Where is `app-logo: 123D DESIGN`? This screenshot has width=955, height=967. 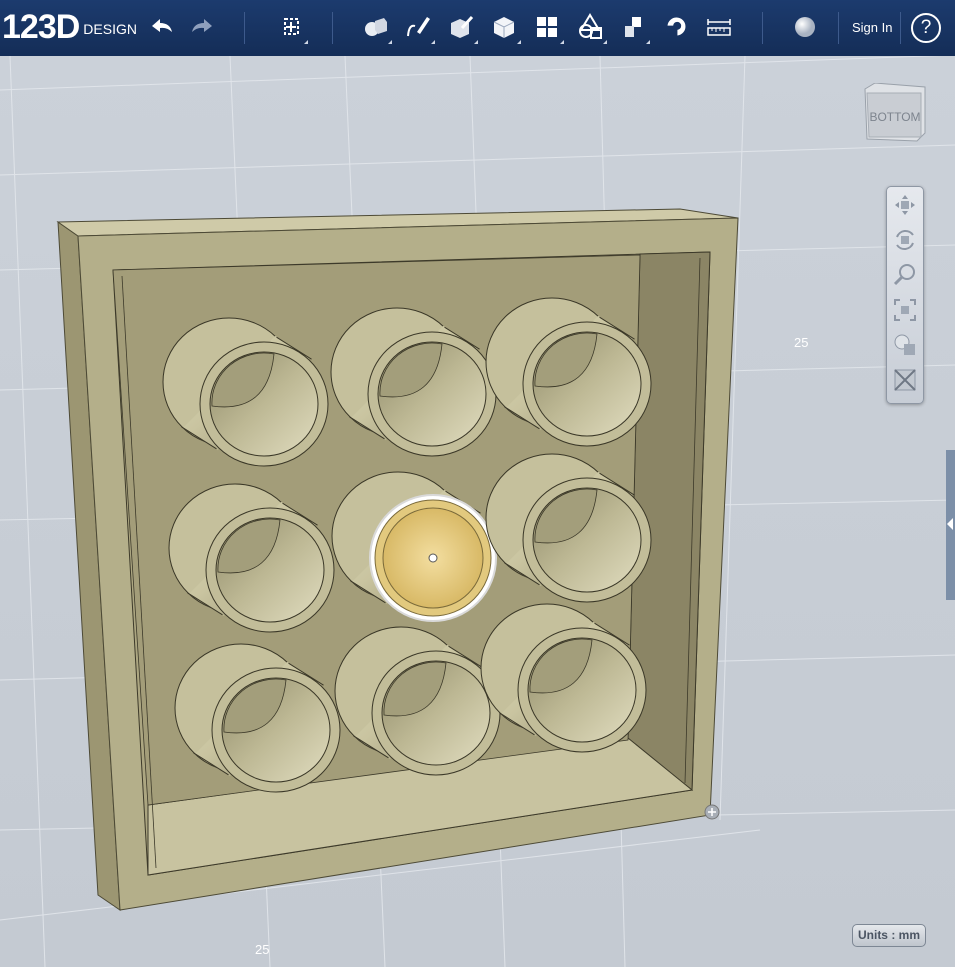 app-logo: 123D DESIGN is located at coordinates (69, 27).